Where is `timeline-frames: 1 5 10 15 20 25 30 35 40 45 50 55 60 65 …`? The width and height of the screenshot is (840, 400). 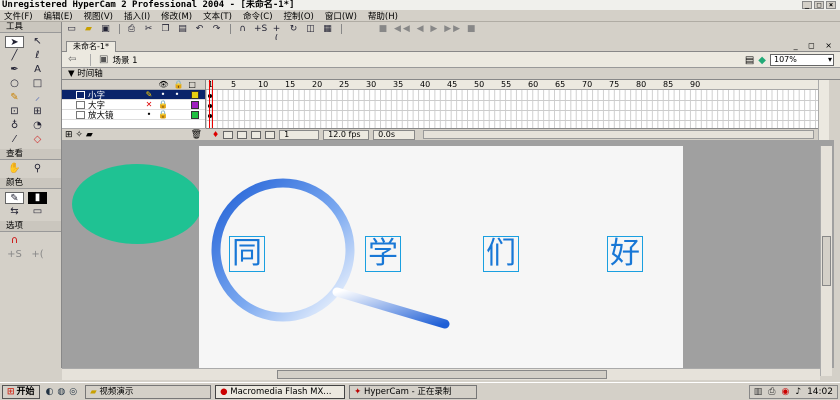
timeline-frames: 1 5 10 15 20 25 30 35 40 45 50 55 60 65 … is located at coordinates (512, 104).